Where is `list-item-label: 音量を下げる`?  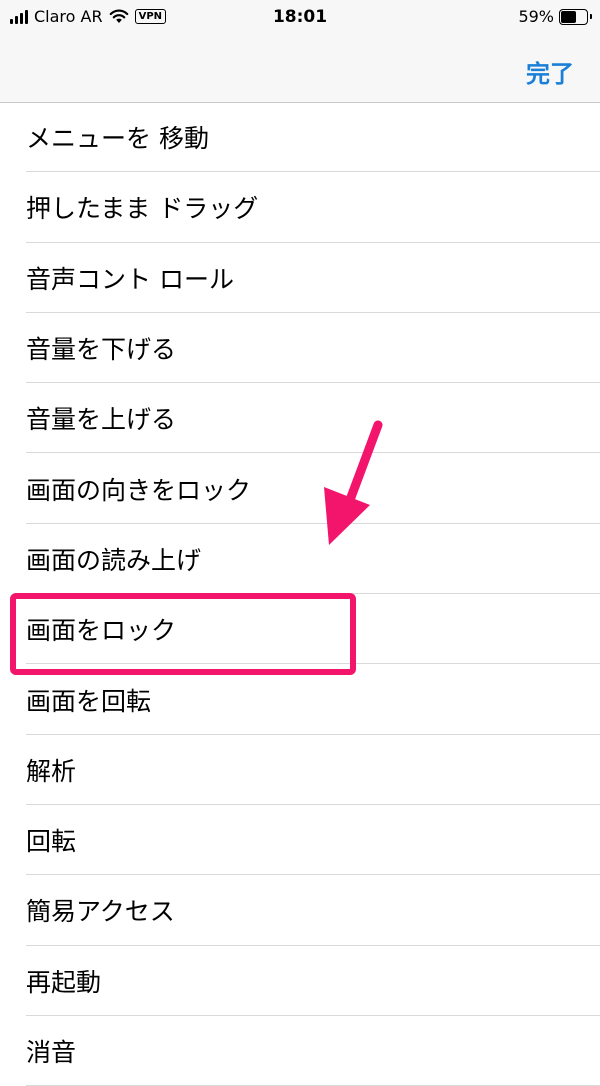
list-item-label: 音量を下げる is located at coordinates (101, 350).